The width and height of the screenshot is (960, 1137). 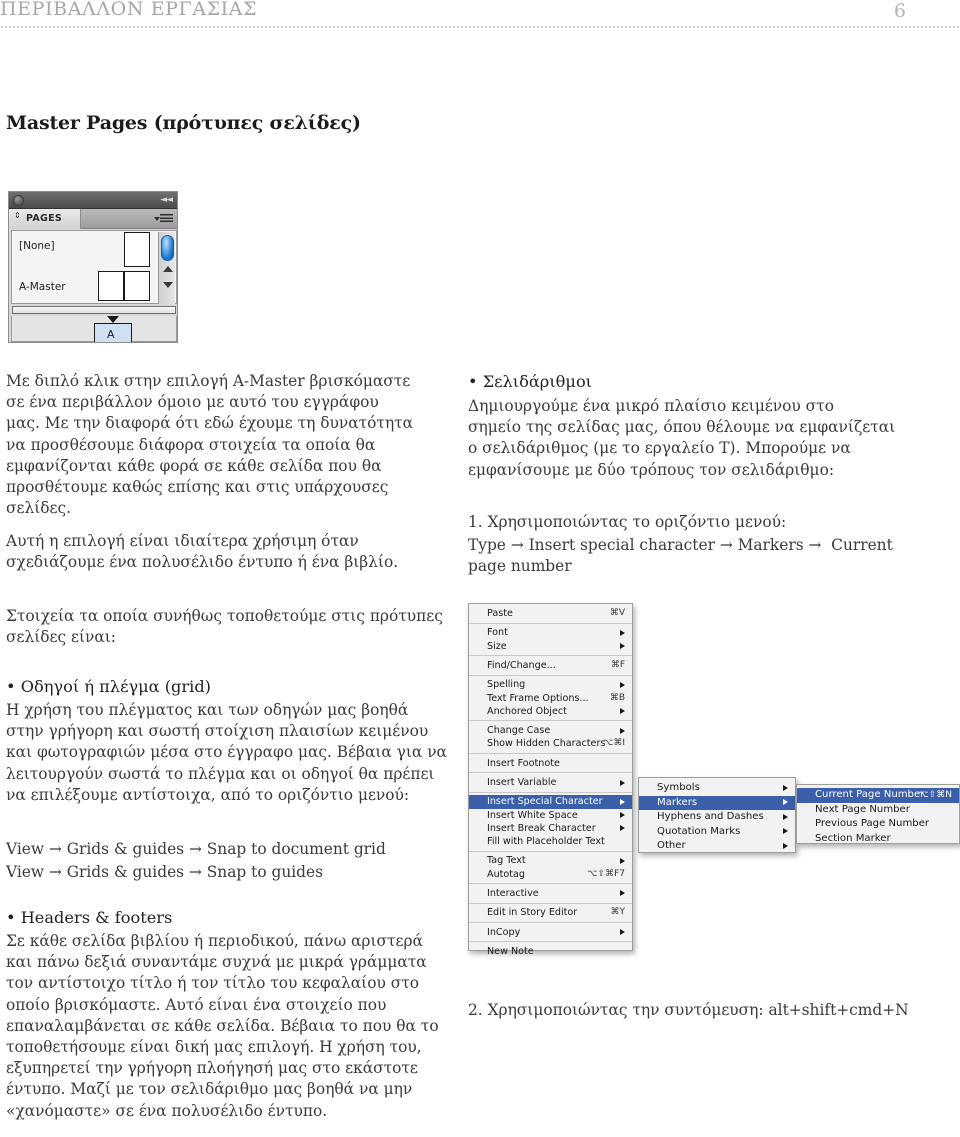 What do you see at coordinates (137, 249) in the screenshot?
I see `master-thumb-none` at bounding box center [137, 249].